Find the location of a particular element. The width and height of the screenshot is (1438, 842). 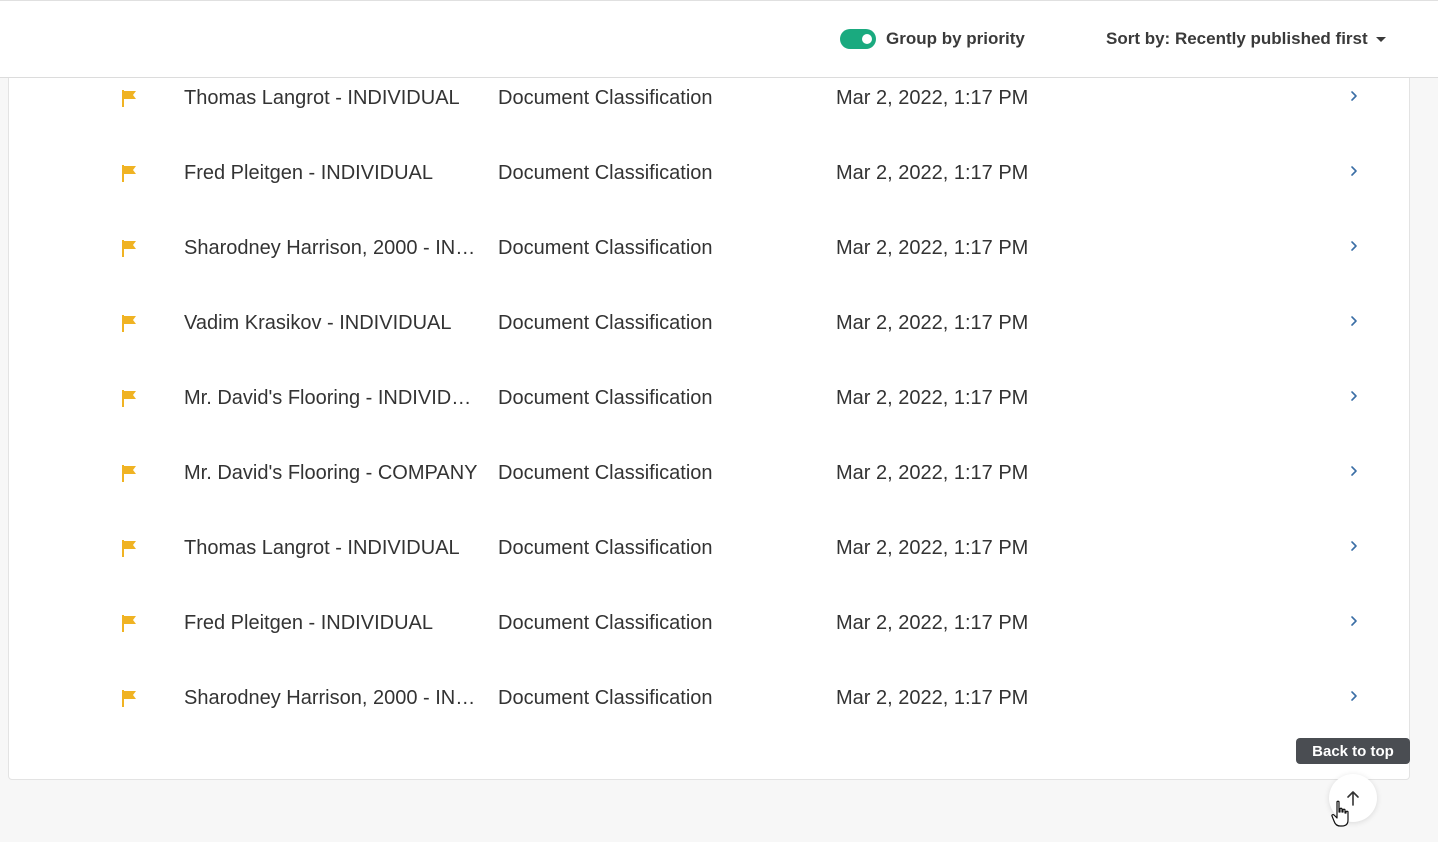

item-name: Mr. David's Flooring - INDIVIDUAL is located at coordinates (333, 398).